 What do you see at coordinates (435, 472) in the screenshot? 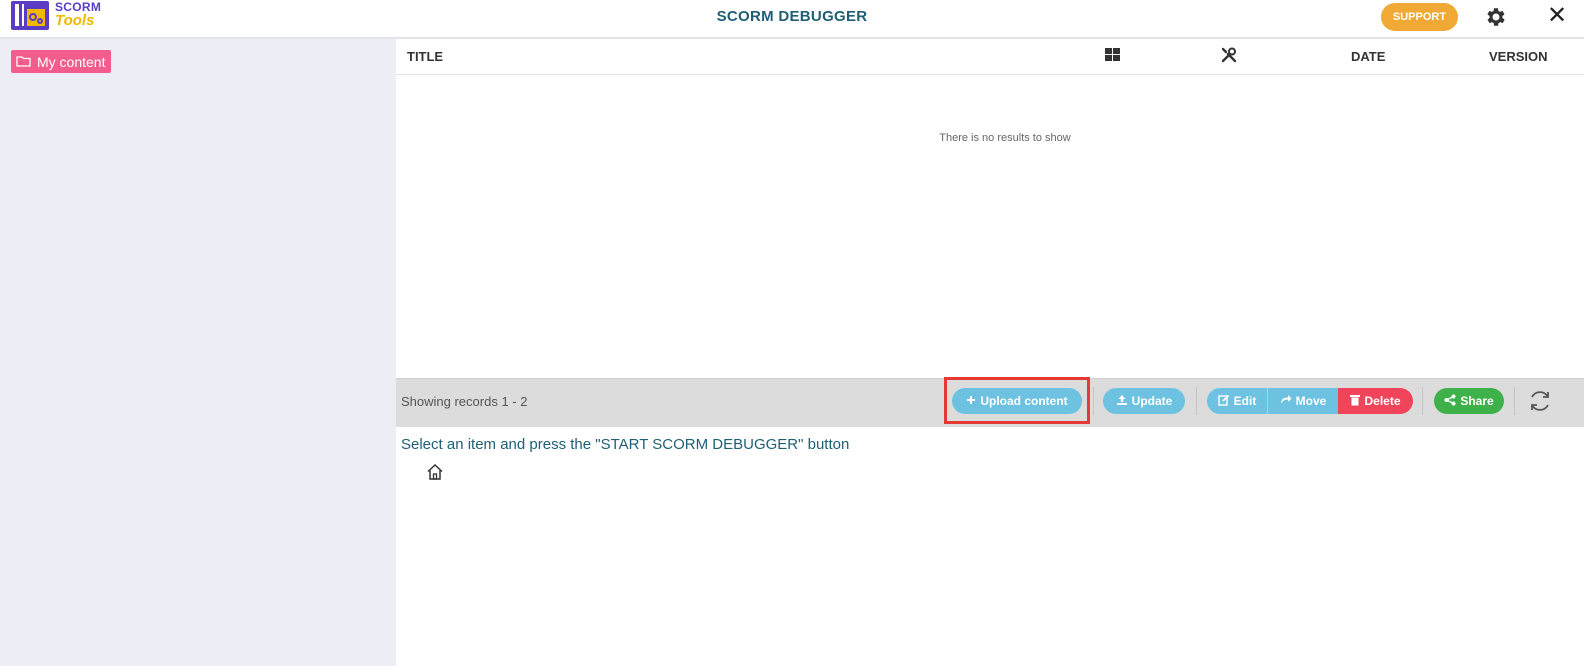
I see `home-icon` at bounding box center [435, 472].